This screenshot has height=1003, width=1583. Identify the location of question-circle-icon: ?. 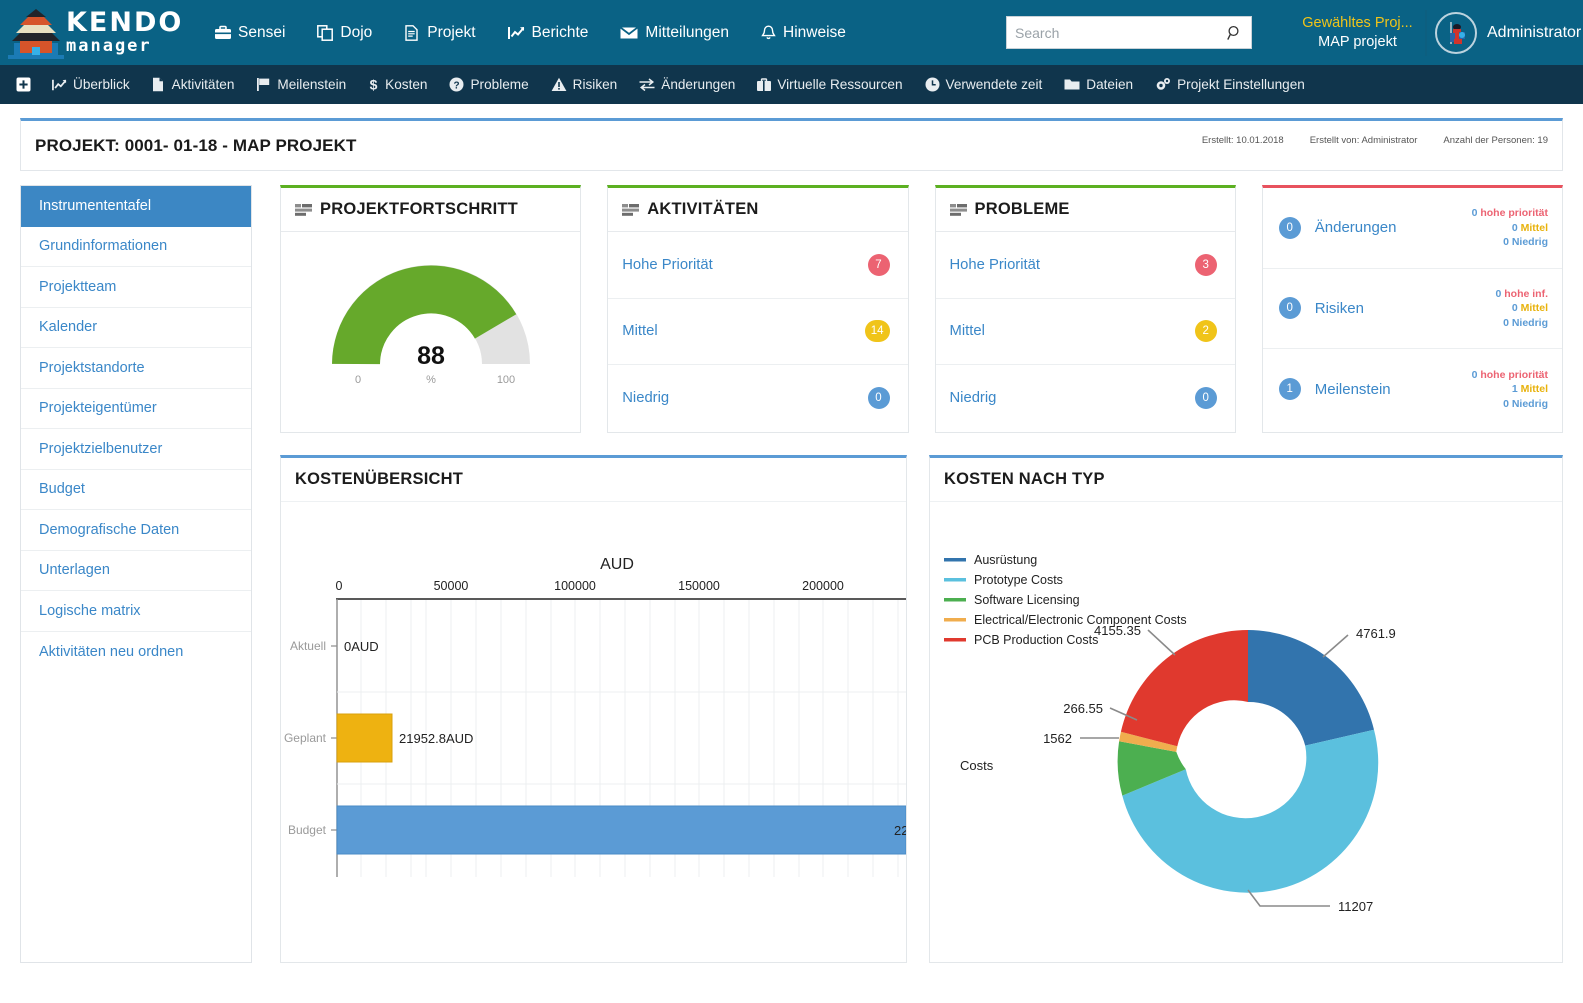
(456, 84).